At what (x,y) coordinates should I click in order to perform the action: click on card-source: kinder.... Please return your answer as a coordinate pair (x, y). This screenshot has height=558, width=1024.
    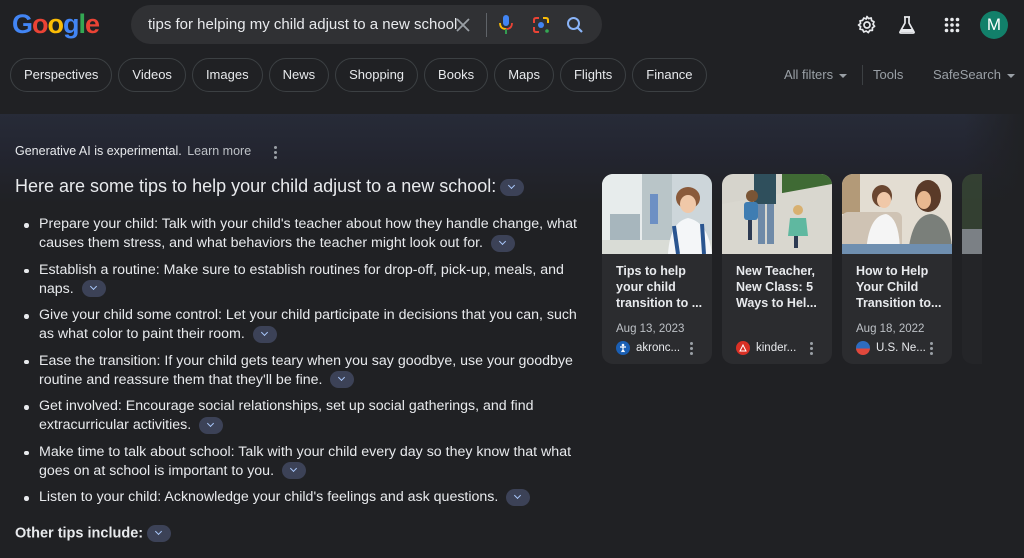
    Looking at the image, I should click on (766, 348).